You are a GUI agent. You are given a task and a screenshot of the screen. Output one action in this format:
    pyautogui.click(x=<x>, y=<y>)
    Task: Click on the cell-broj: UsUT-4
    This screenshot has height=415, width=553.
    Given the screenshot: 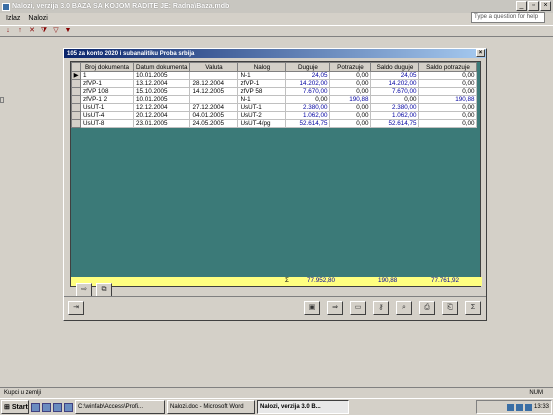 What is the action you would take?
    pyautogui.click(x=107, y=115)
    